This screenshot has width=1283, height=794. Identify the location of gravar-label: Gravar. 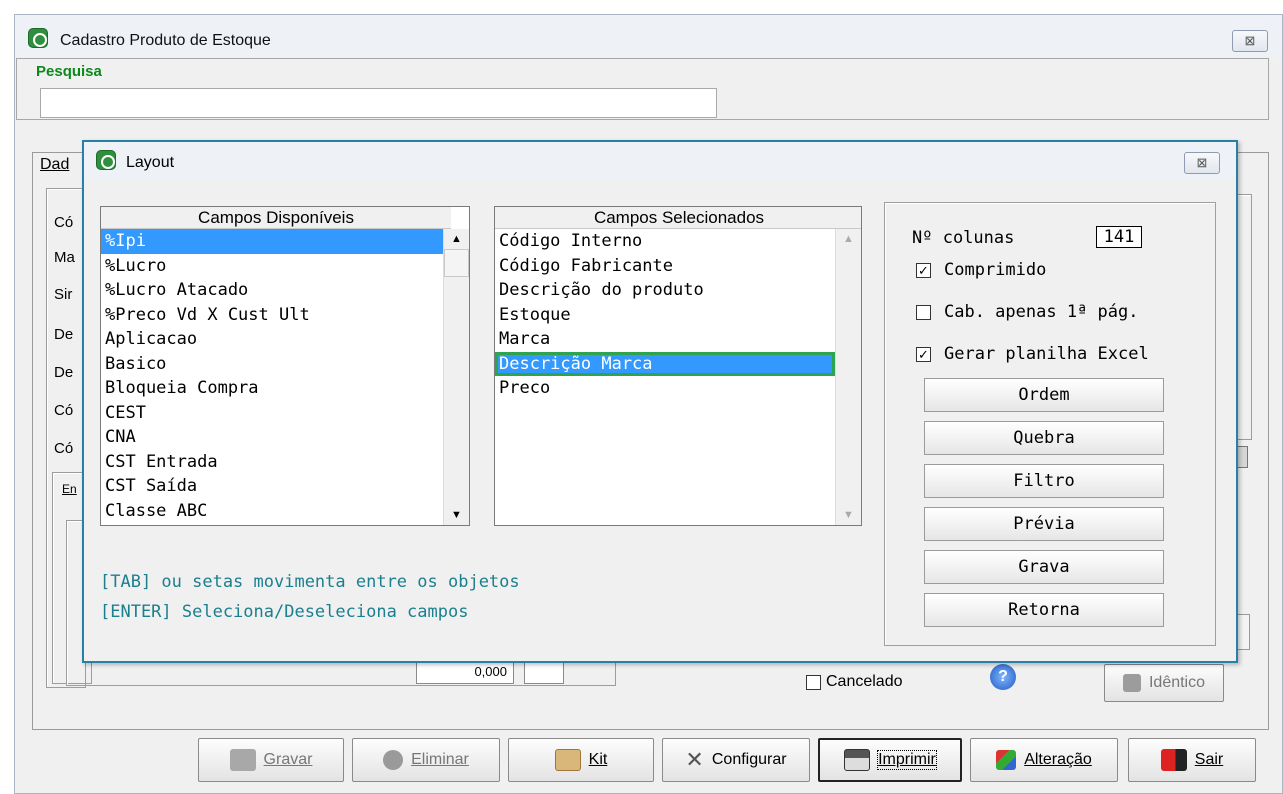
(288, 759).